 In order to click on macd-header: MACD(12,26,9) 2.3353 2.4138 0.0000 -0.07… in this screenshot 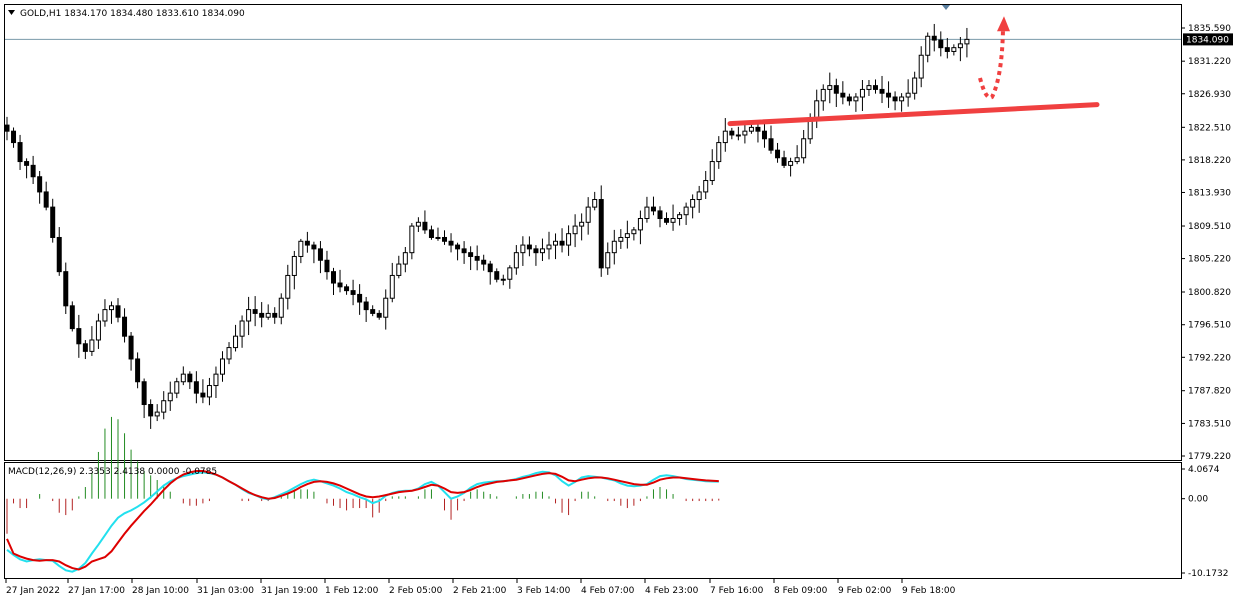, I will do `click(112, 472)`.